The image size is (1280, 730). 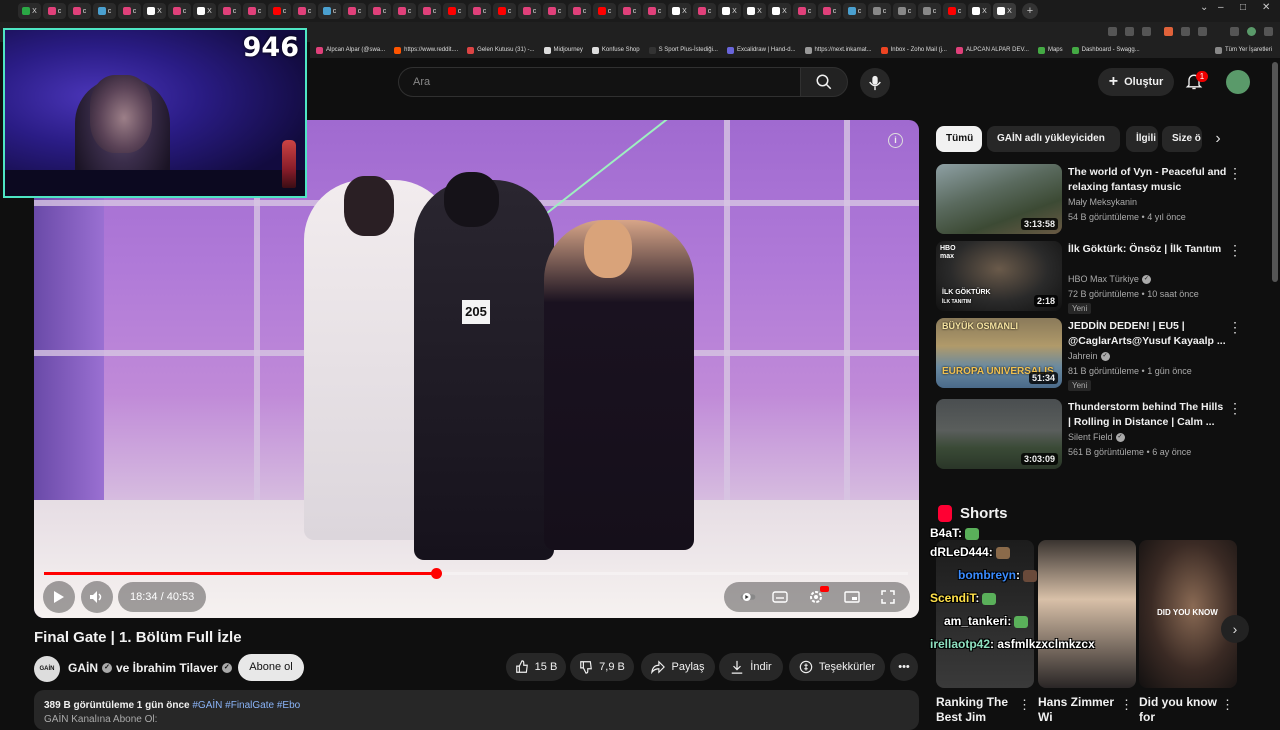 What do you see at coordinates (1103, 279) in the screenshot?
I see `channel-name: HBO Max Türkiye` at bounding box center [1103, 279].